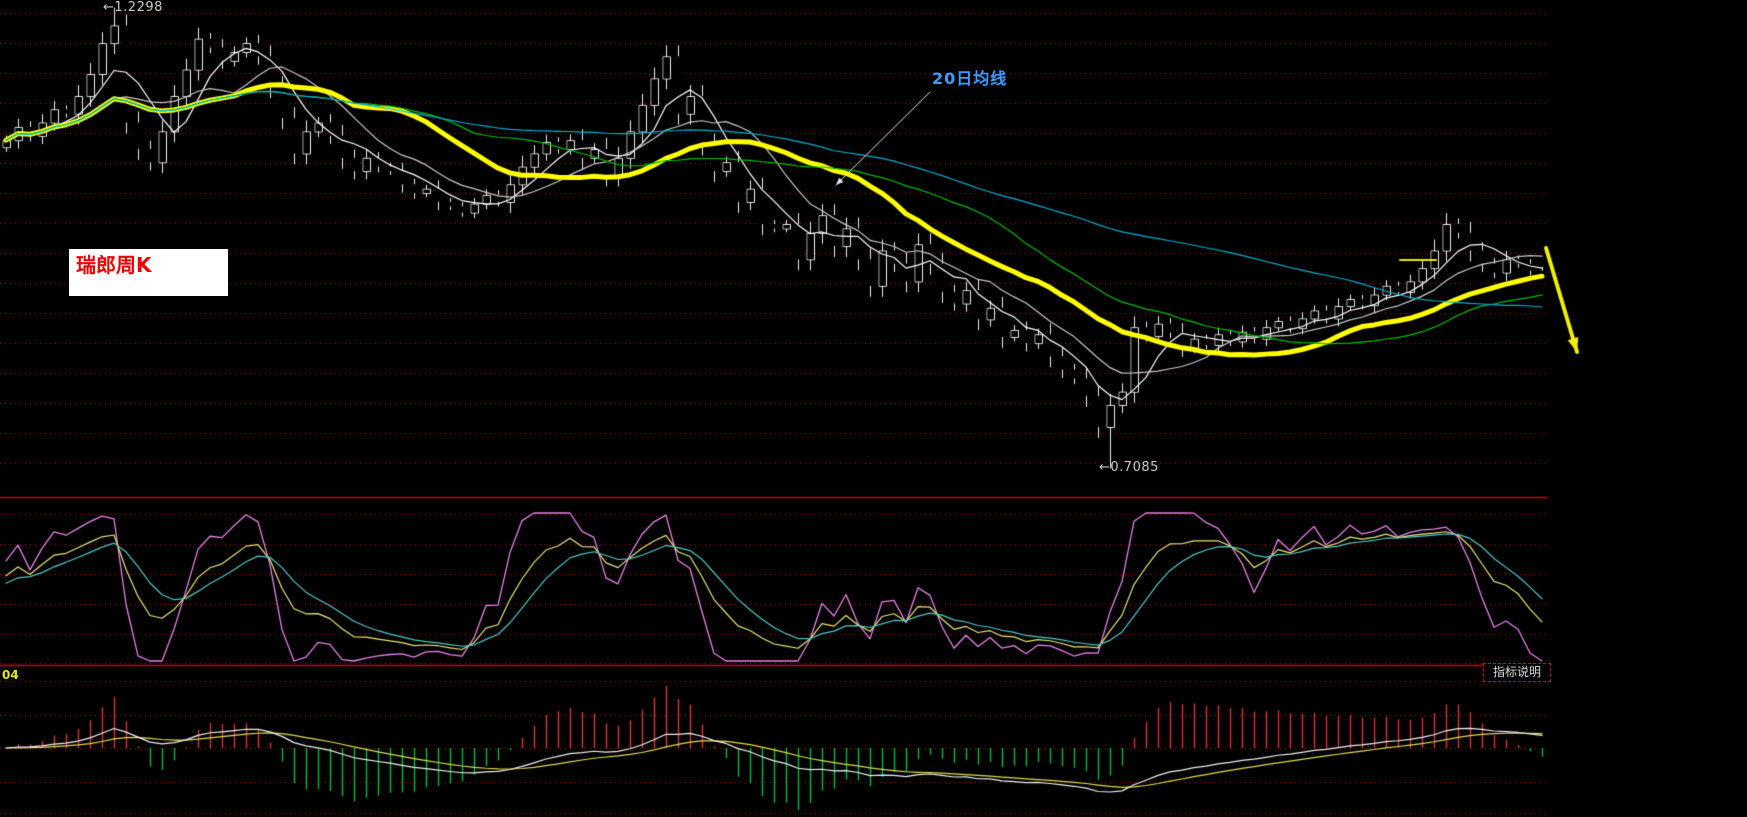  Describe the element at coordinates (133, 7) in the screenshot. I see `high-price-label: ←1.2298` at that location.